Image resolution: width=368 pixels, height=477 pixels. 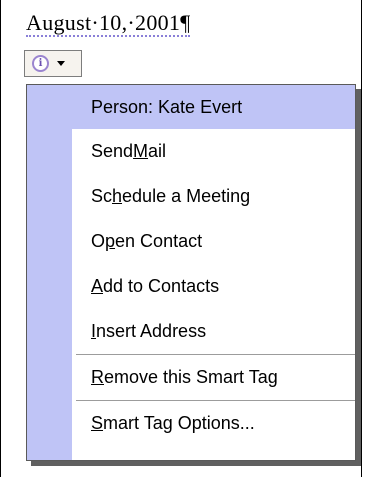 I want to click on menu-item-send-mail: Send Mail, so click(x=213, y=151).